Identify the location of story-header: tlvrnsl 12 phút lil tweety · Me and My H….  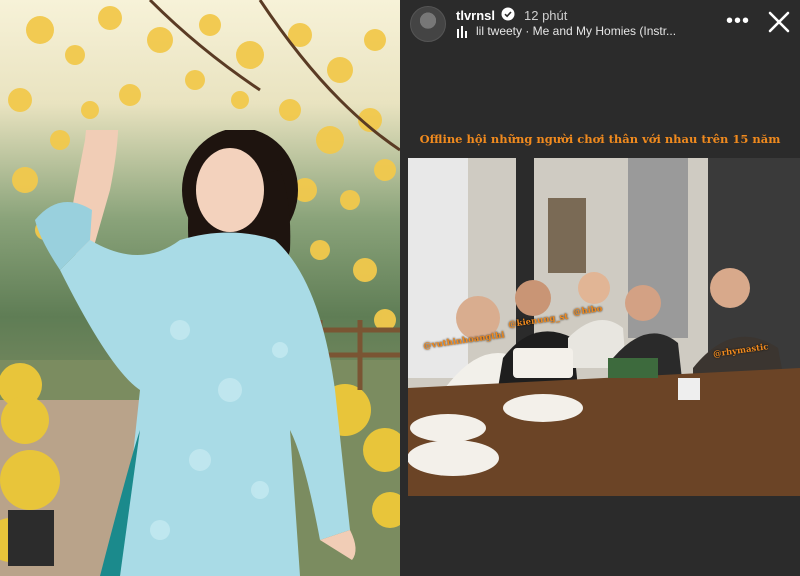
(600, 25).